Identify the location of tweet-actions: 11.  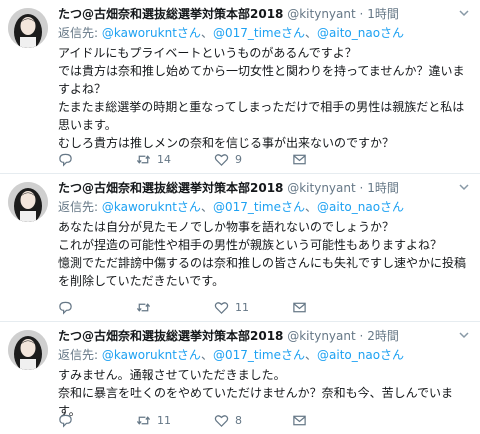
(214, 307).